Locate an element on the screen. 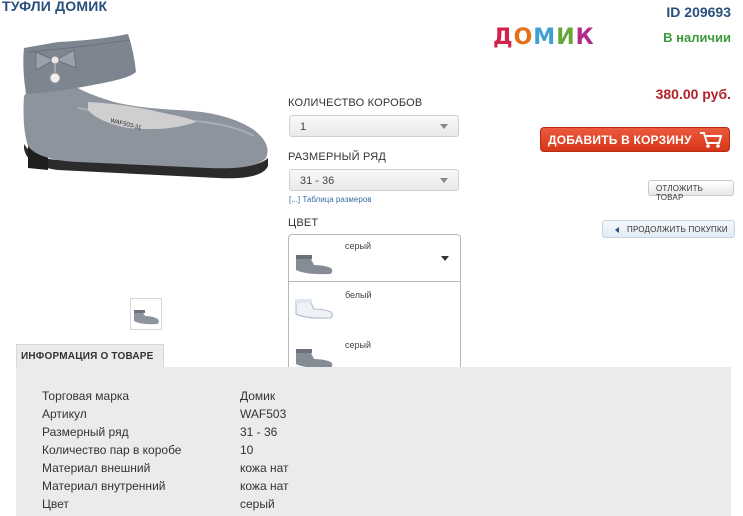  size-select: 31 - 36 is located at coordinates (374, 180).